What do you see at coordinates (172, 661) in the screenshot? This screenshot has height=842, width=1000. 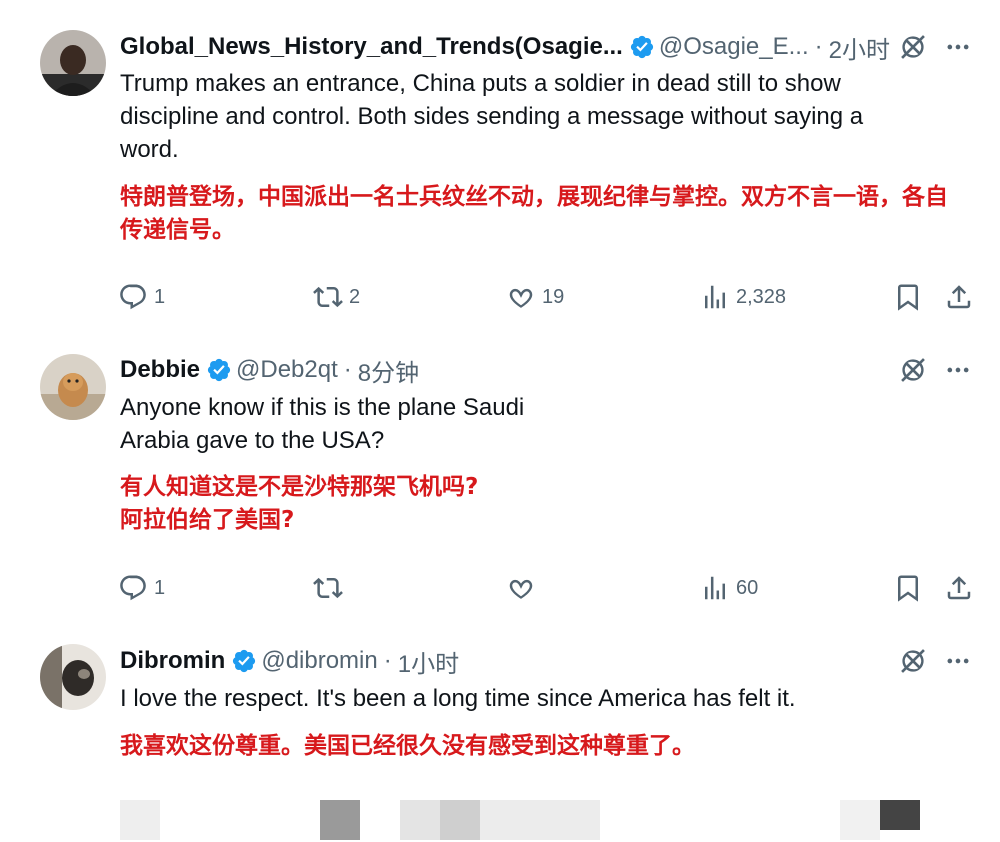 I see `display-name: Dibromin` at bounding box center [172, 661].